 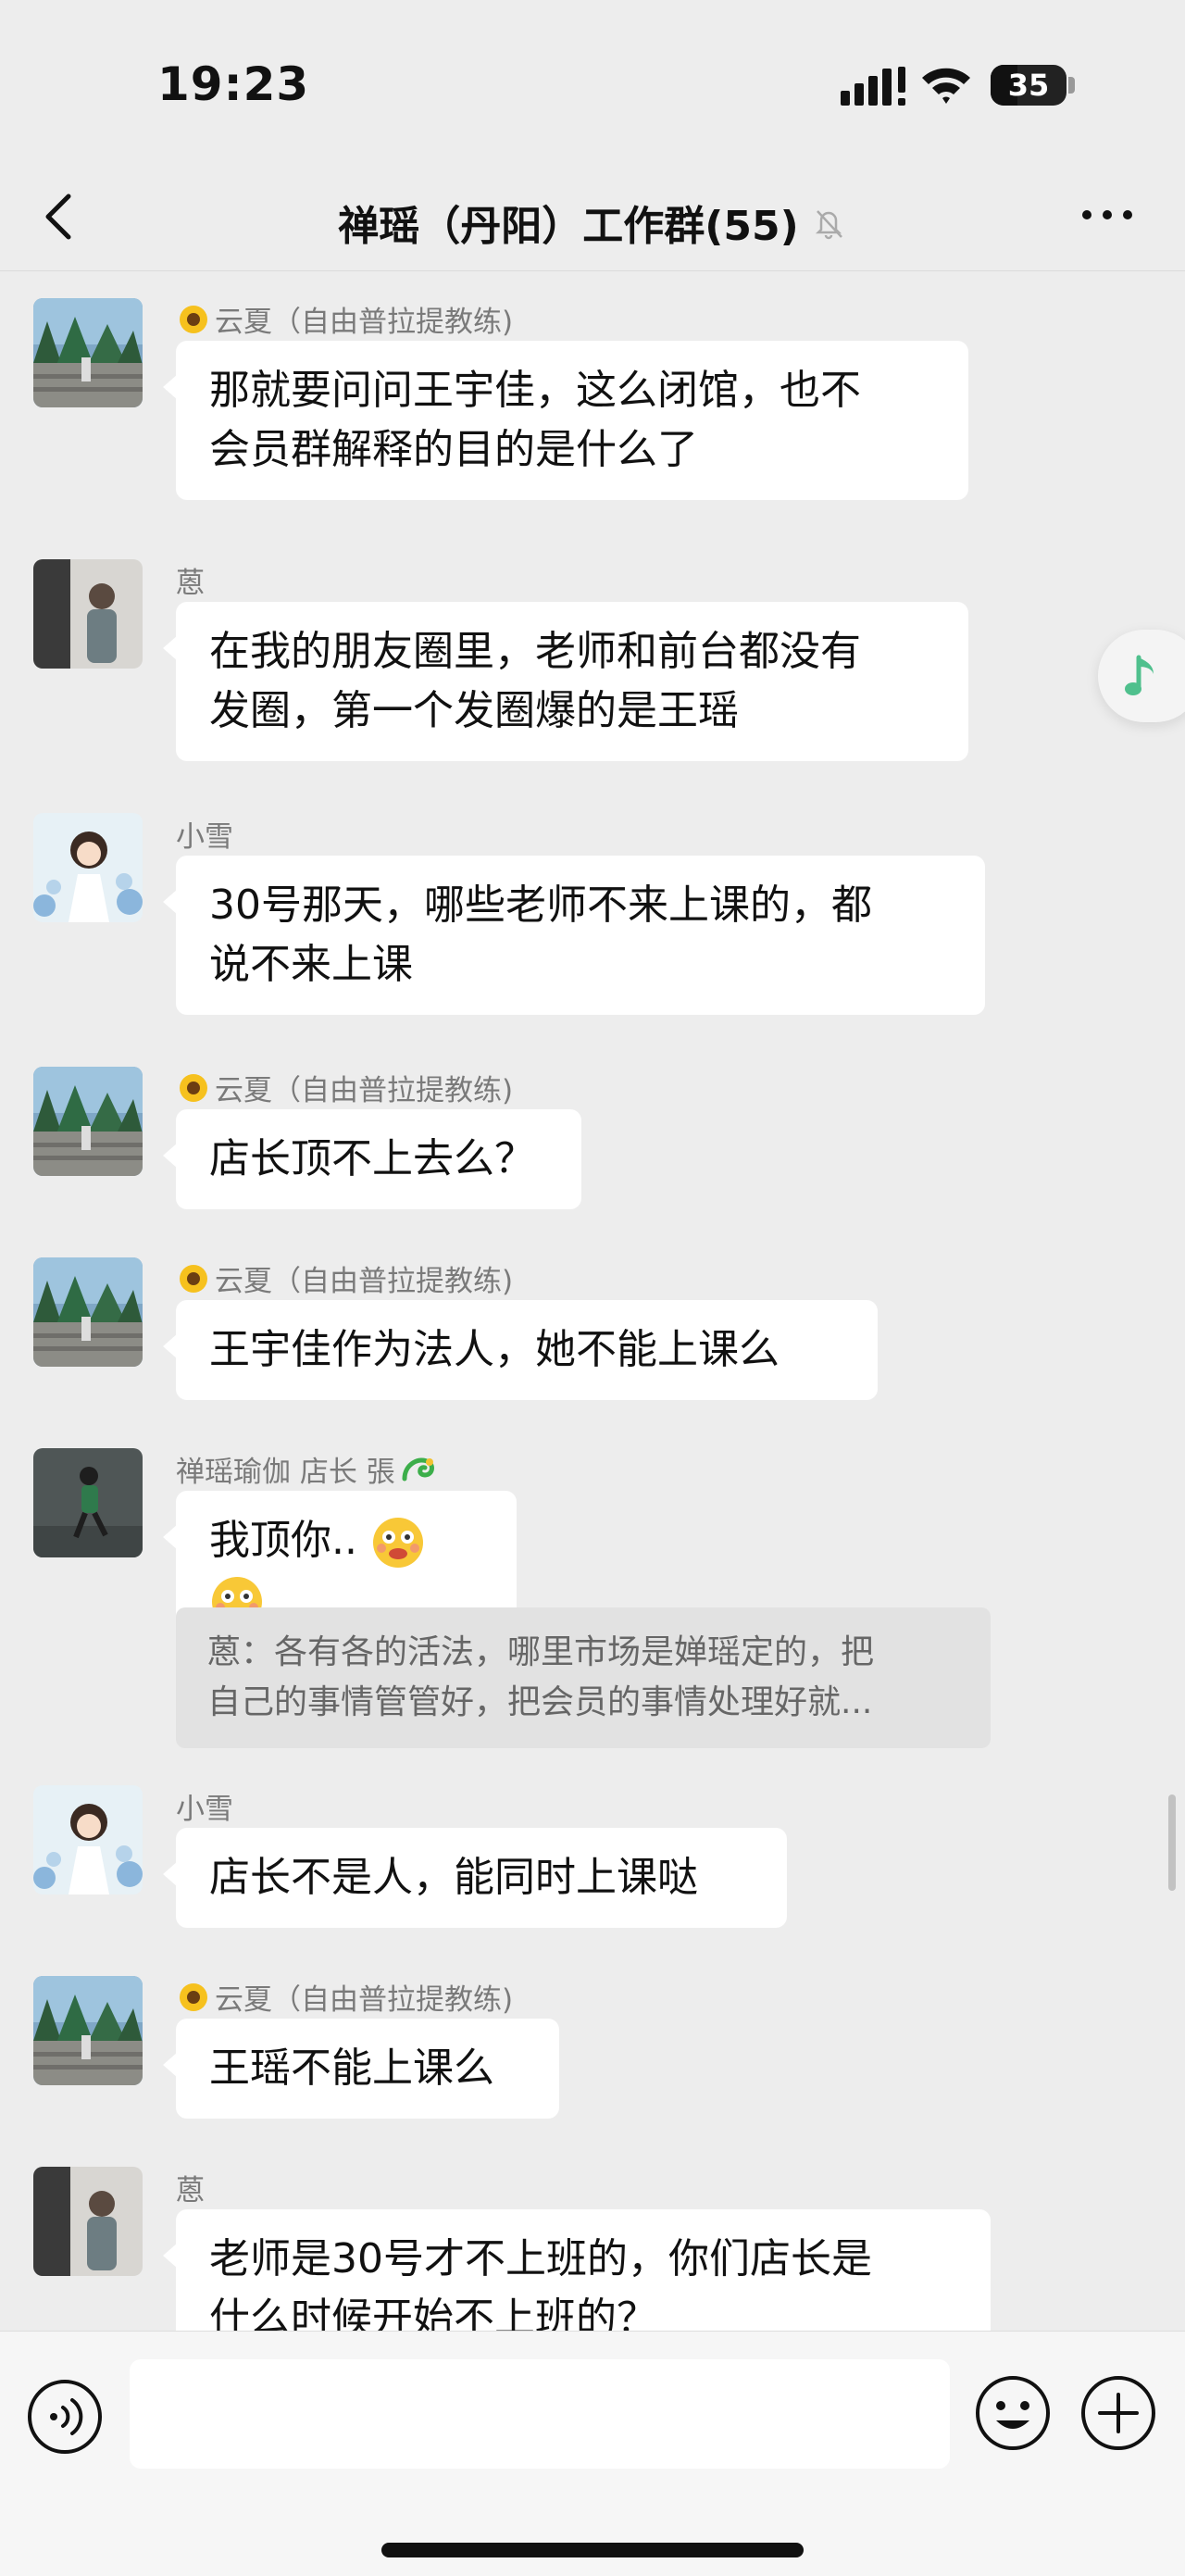 I want to click on chat-title: 禅瑶（丹阳）工作群(55), so click(x=568, y=223).